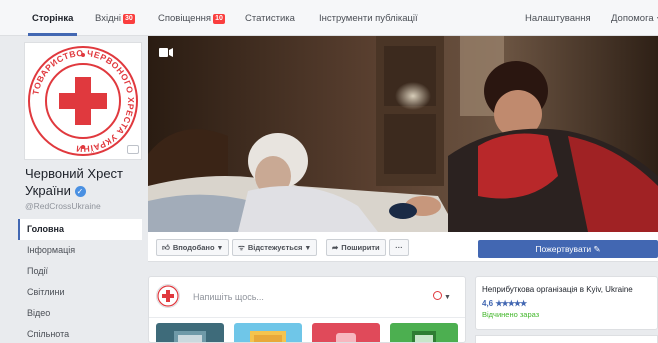  I want to click on follow-label: Відстежується, so click(275, 247).